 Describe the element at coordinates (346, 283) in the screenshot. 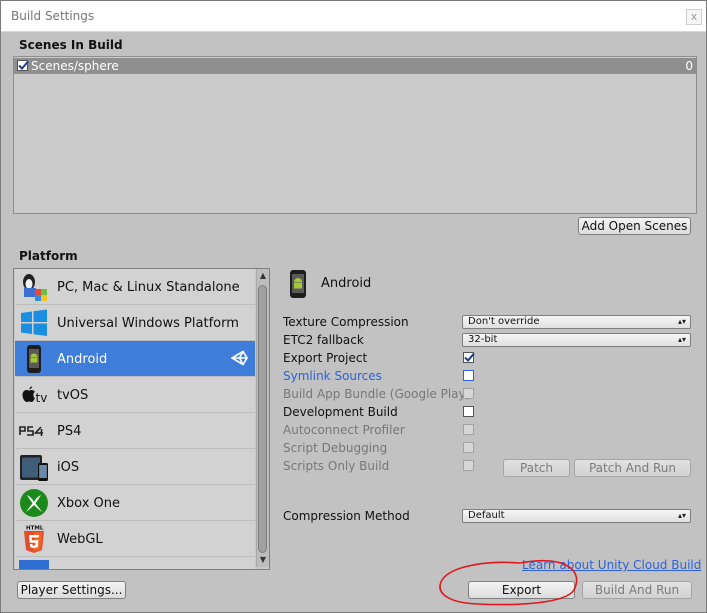

I see `platform-settings-title: Android` at that location.